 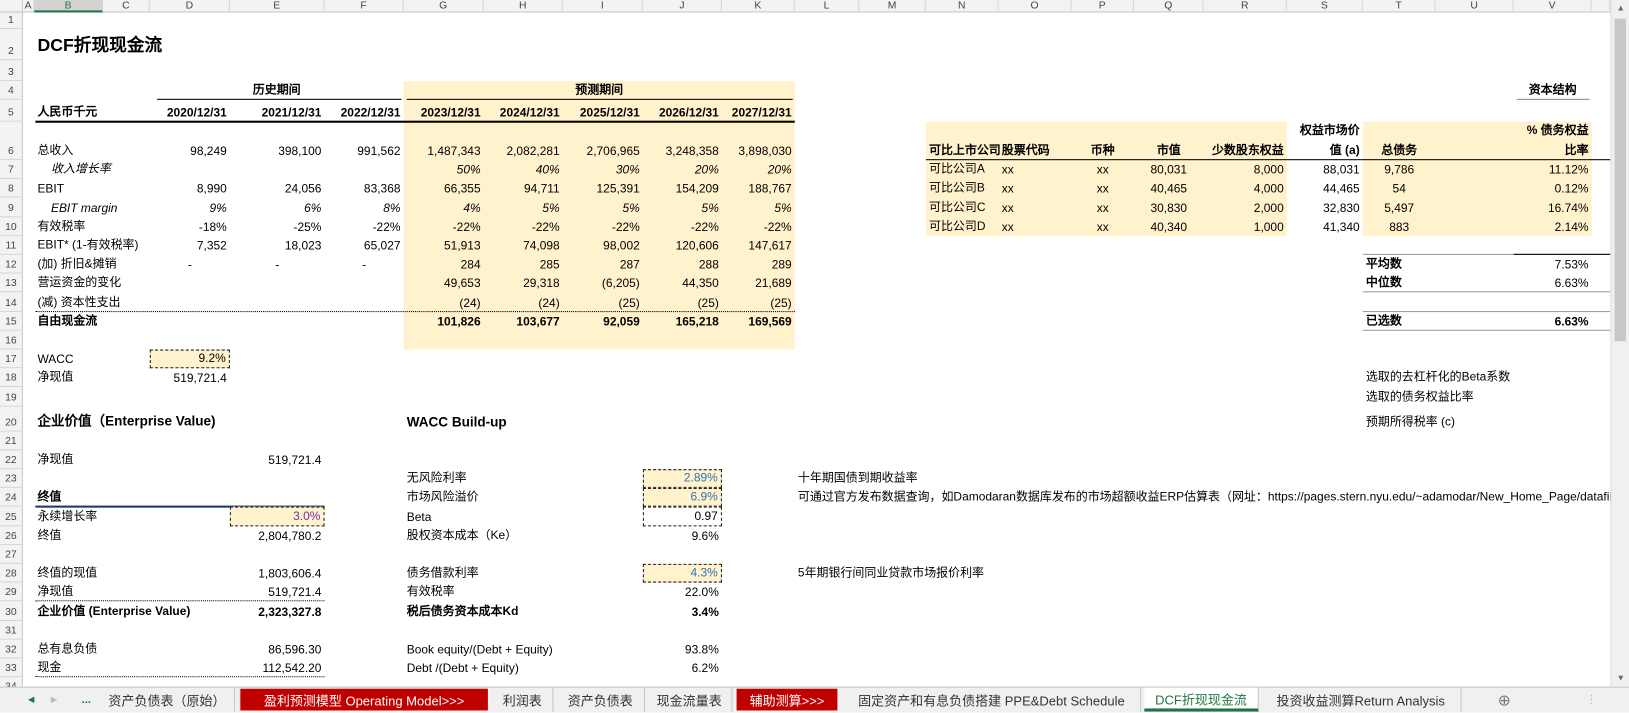 I want to click on value-cell: 120,606, so click(x=682, y=245).